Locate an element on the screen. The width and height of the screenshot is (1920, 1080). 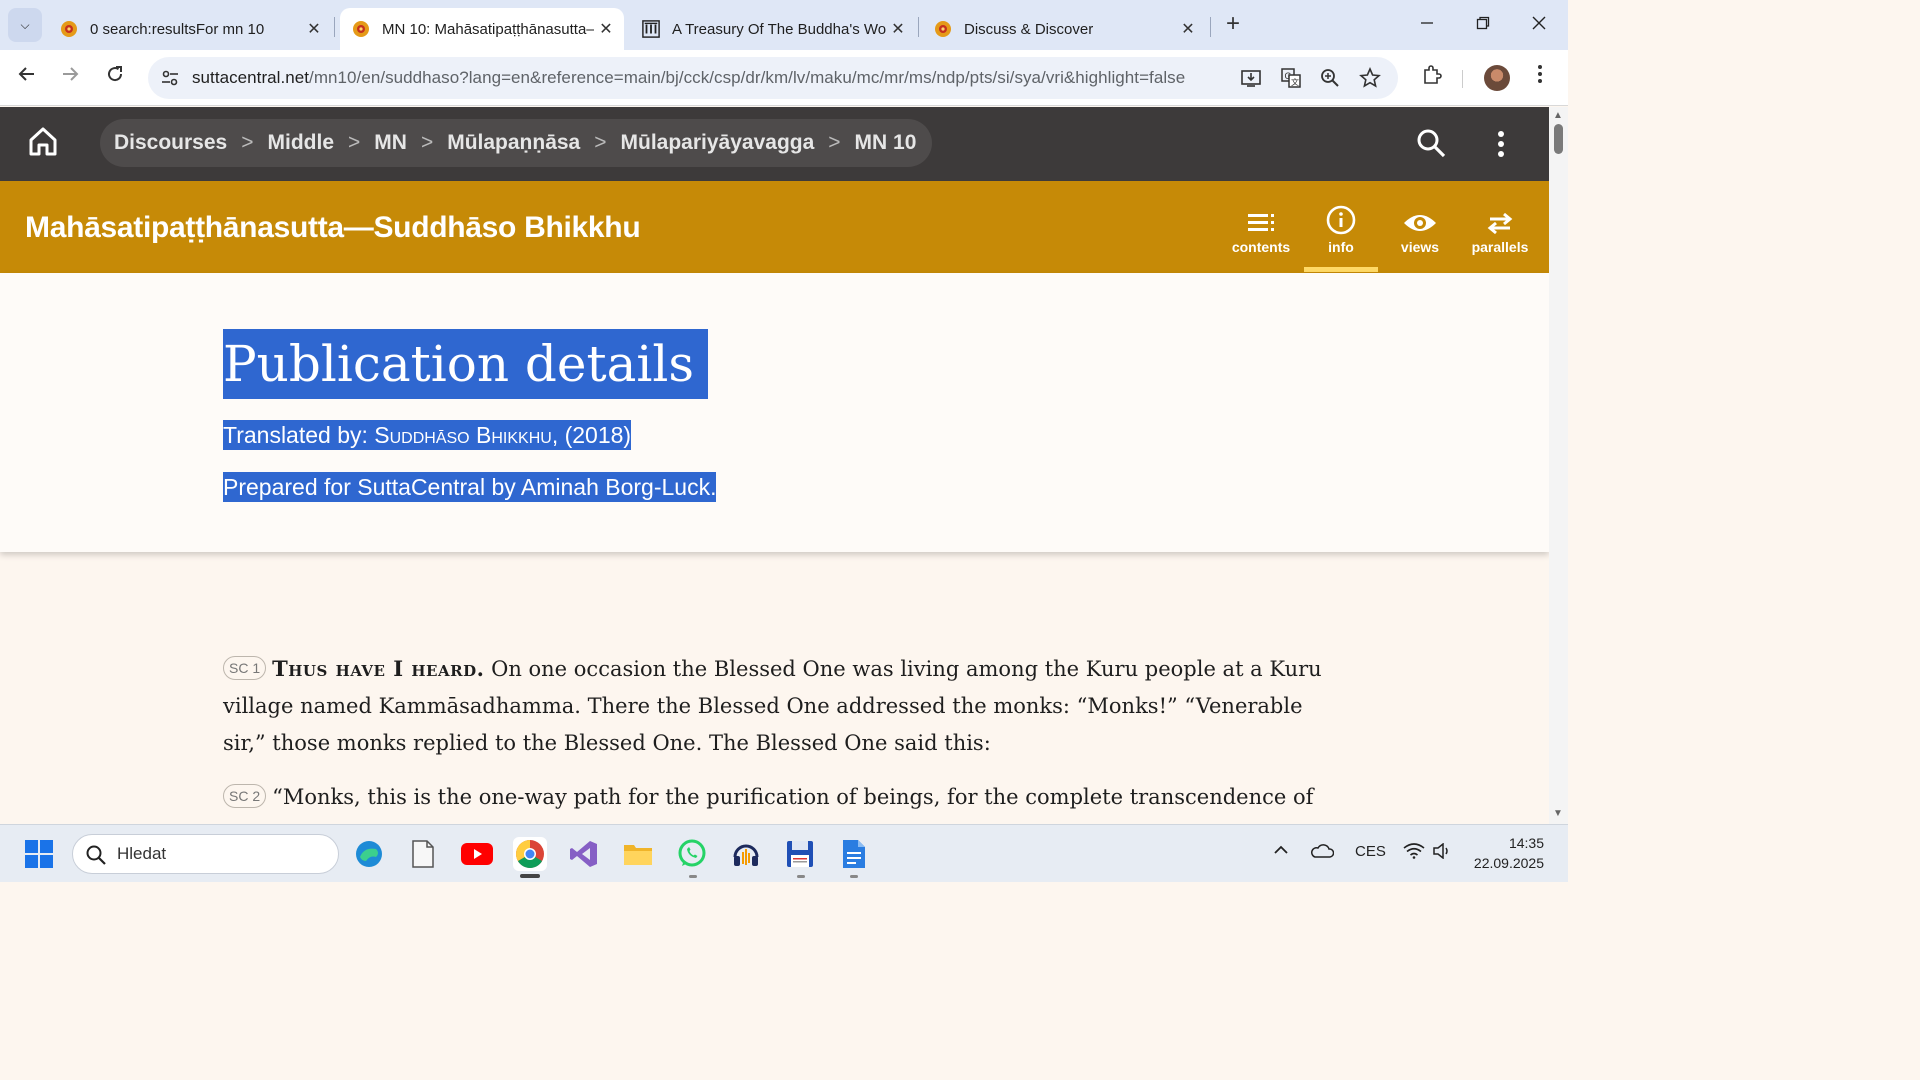
chevron-down-icon: ⌵ is located at coordinates (25, 24).